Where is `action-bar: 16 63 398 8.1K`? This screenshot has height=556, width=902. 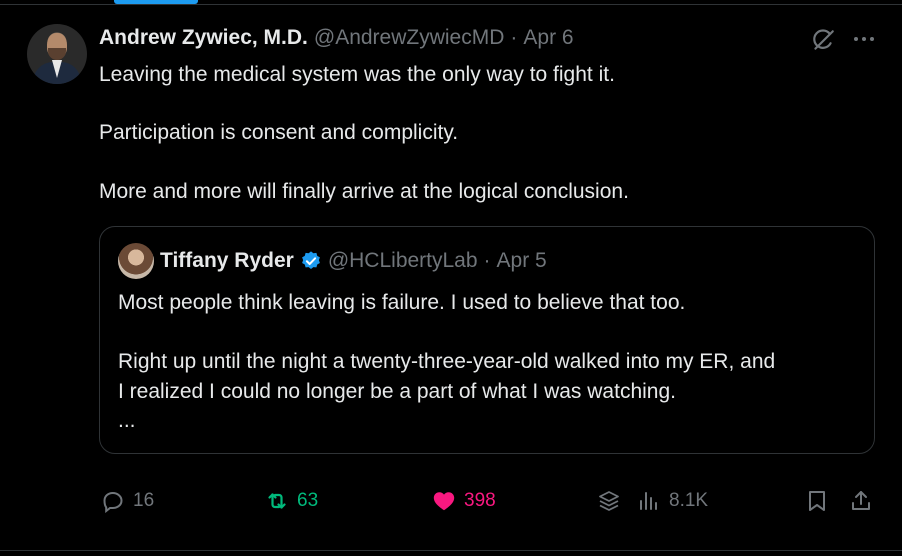
action-bar: 16 63 398 8.1K is located at coordinates (451, 506).